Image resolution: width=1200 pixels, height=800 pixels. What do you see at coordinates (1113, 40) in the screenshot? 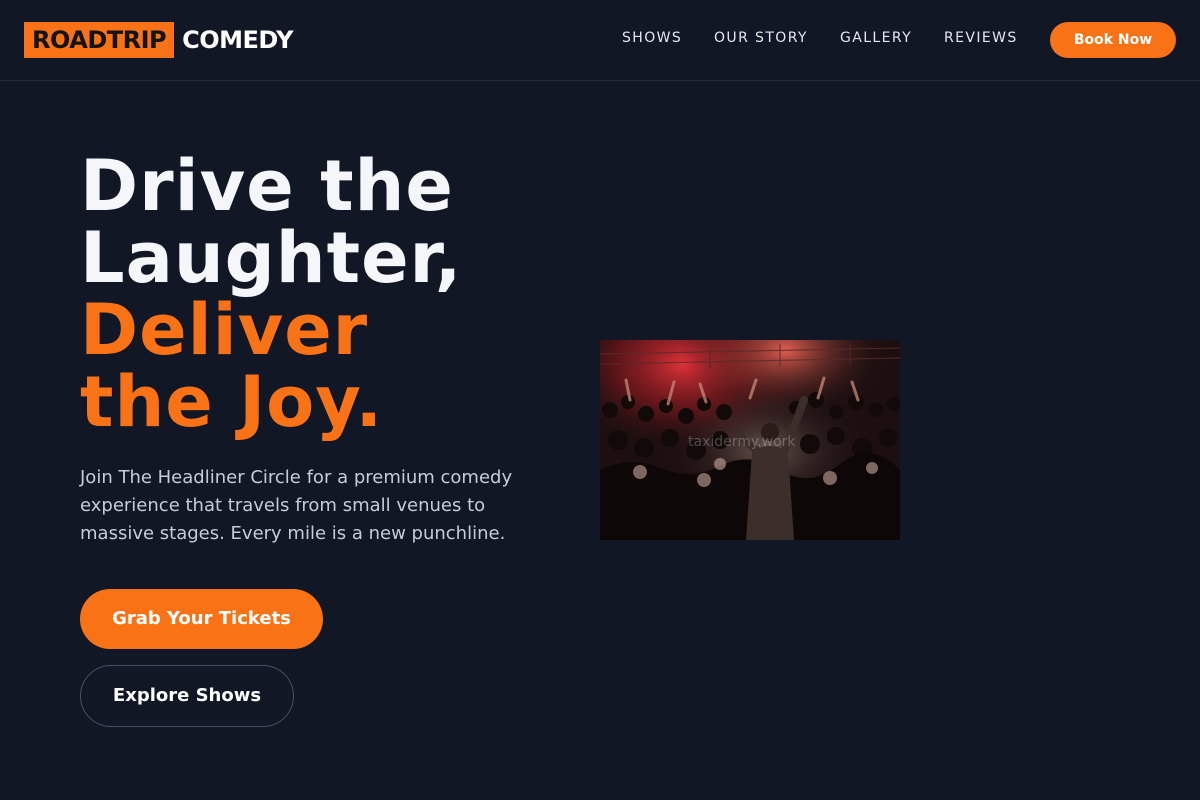
I see `book-now-button: Book Now` at bounding box center [1113, 40].